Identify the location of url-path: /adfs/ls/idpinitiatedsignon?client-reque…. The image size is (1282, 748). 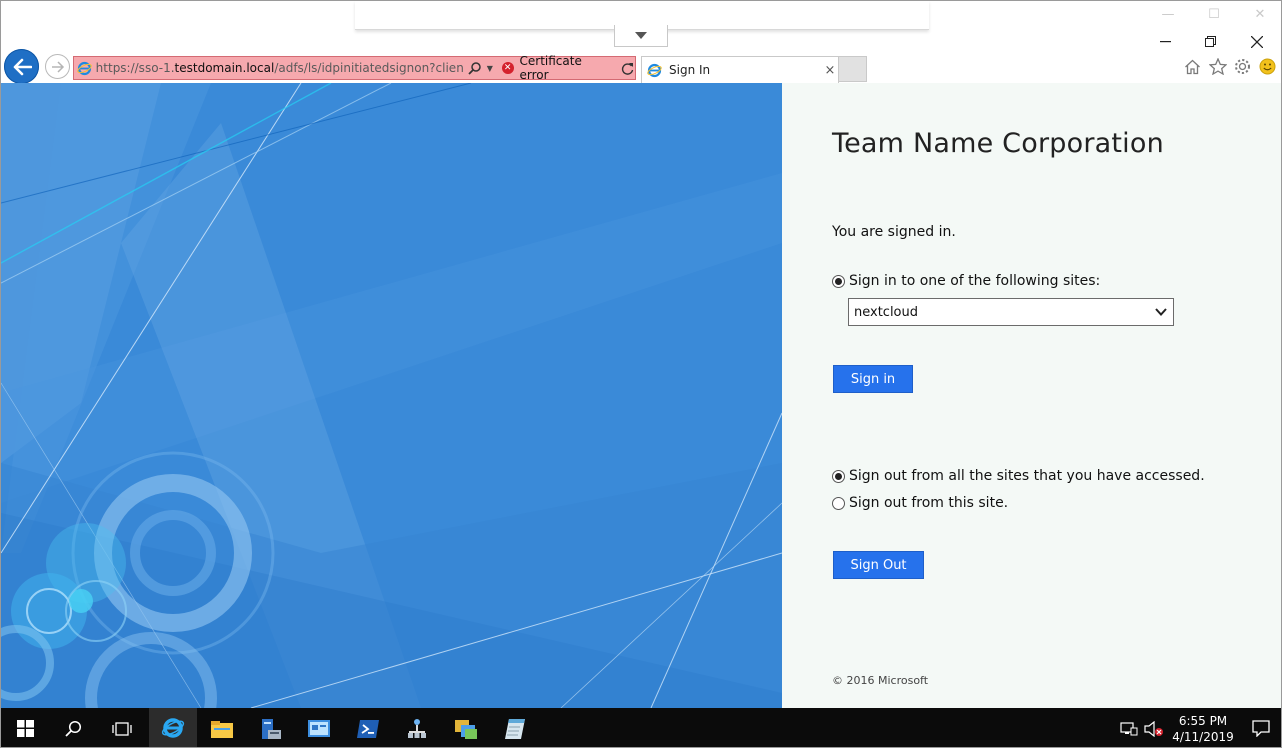
(369, 68).